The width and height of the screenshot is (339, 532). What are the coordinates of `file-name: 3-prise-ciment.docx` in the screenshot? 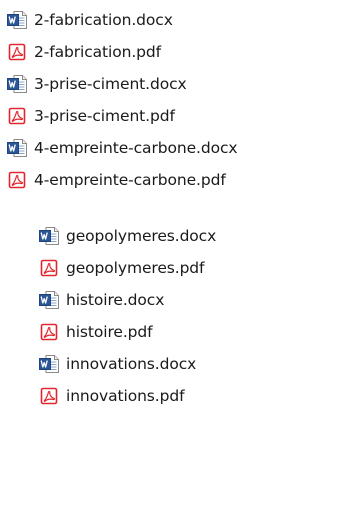 It's located at (110, 84).